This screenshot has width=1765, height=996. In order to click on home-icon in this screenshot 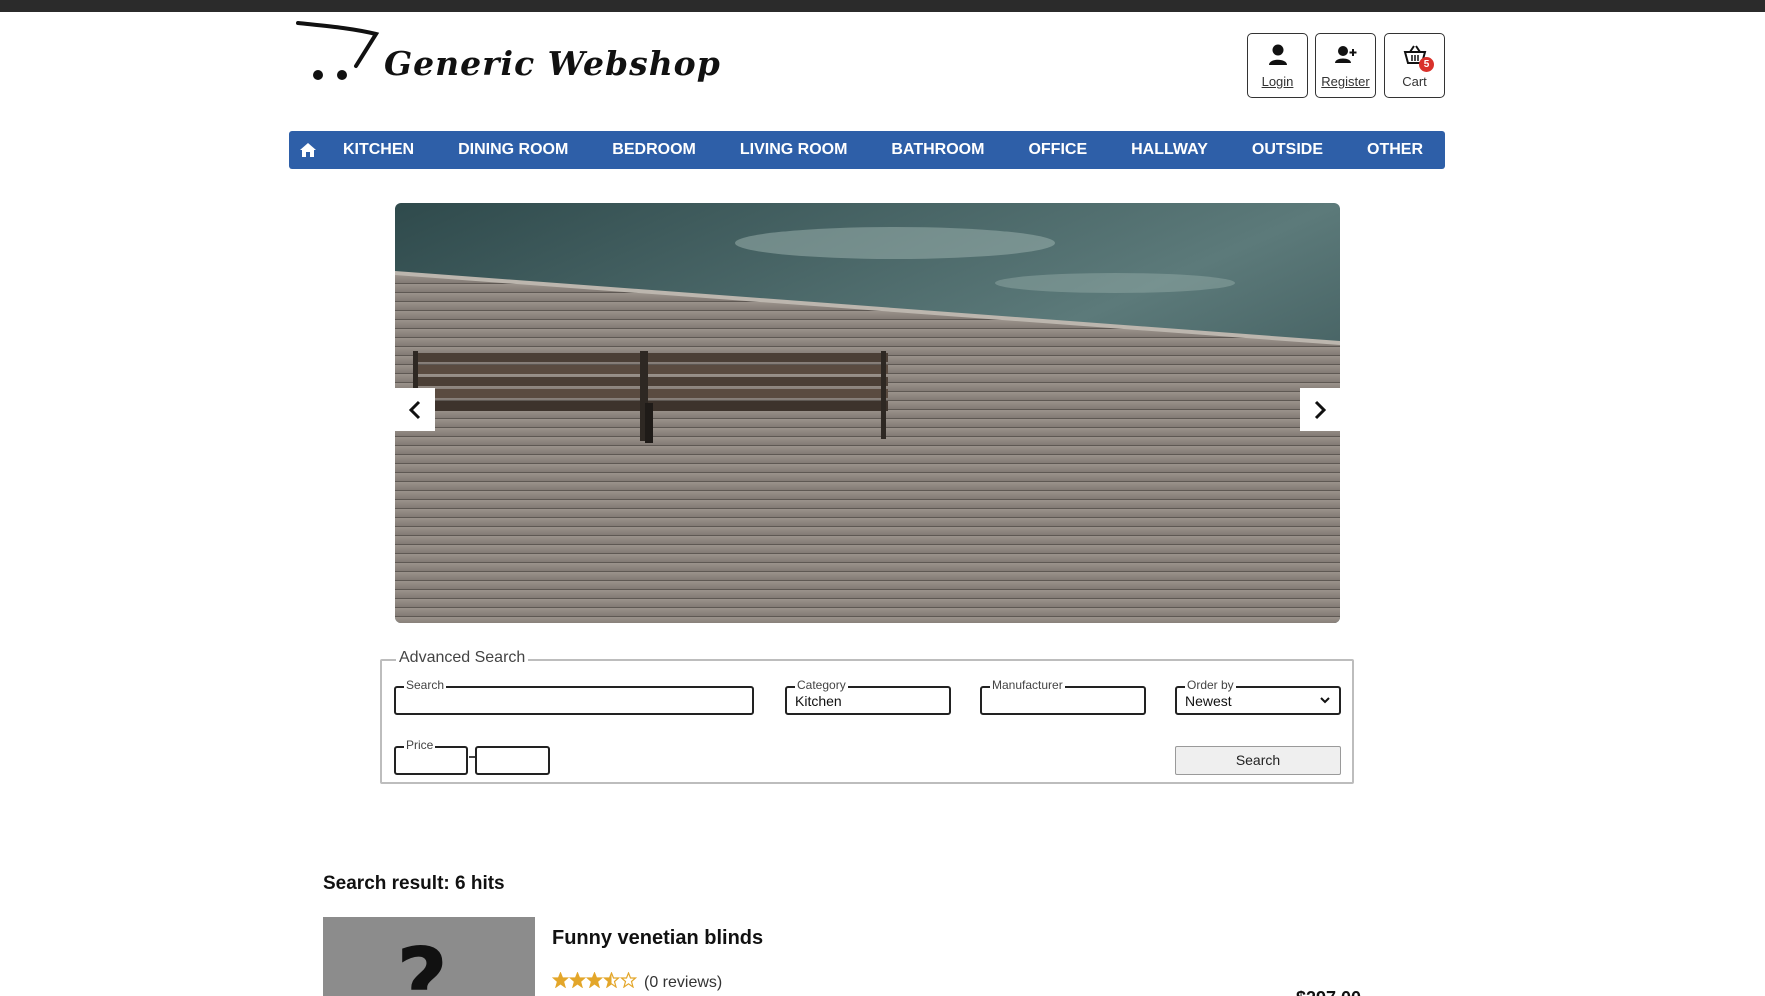, I will do `click(307, 150)`.